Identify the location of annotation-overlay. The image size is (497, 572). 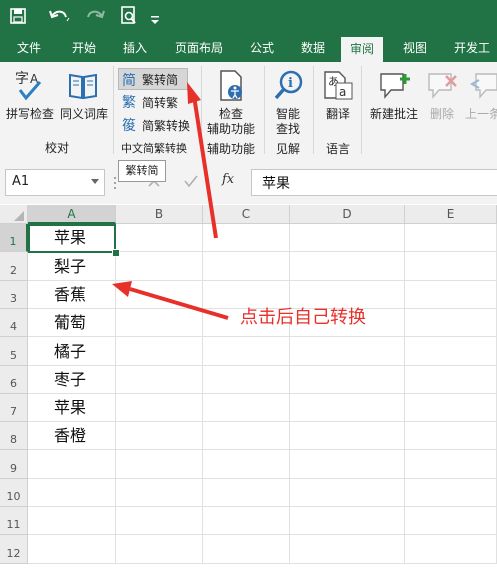
(170, 201).